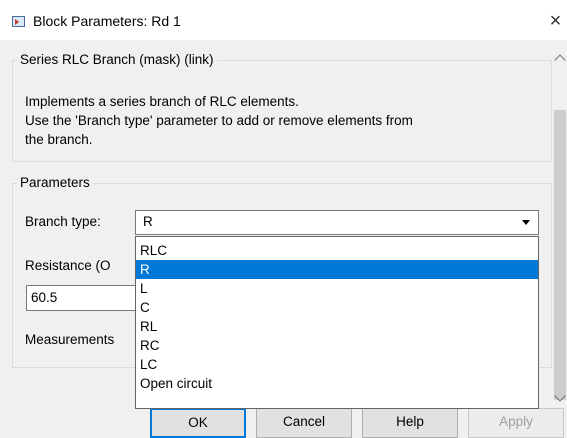  What do you see at coordinates (304, 423) in the screenshot?
I see `cancel-button: Cancel` at bounding box center [304, 423].